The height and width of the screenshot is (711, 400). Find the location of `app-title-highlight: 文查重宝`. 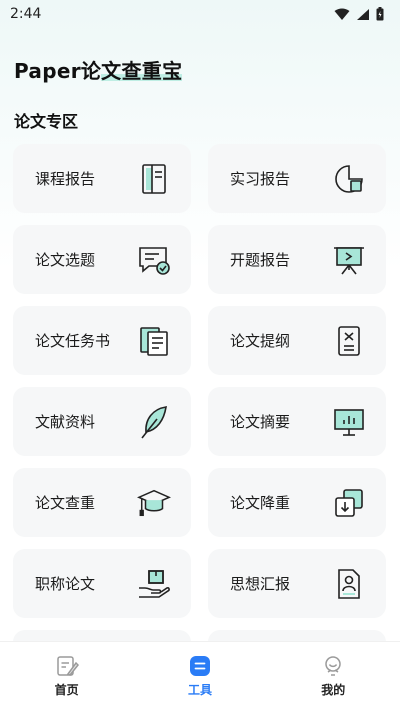

app-title-highlight: 文查重宝 is located at coordinates (142, 71).